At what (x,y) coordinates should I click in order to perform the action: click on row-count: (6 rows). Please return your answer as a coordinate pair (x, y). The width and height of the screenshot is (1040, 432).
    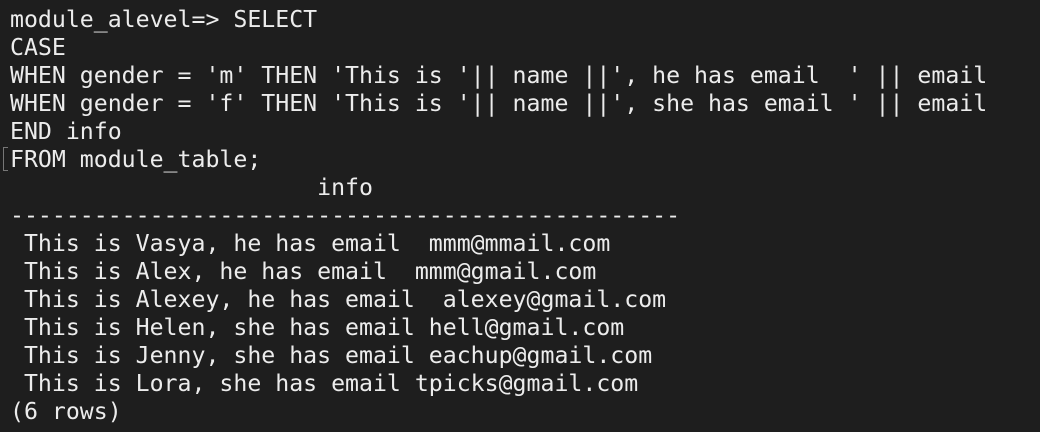
    Looking at the image, I should click on (66, 411).